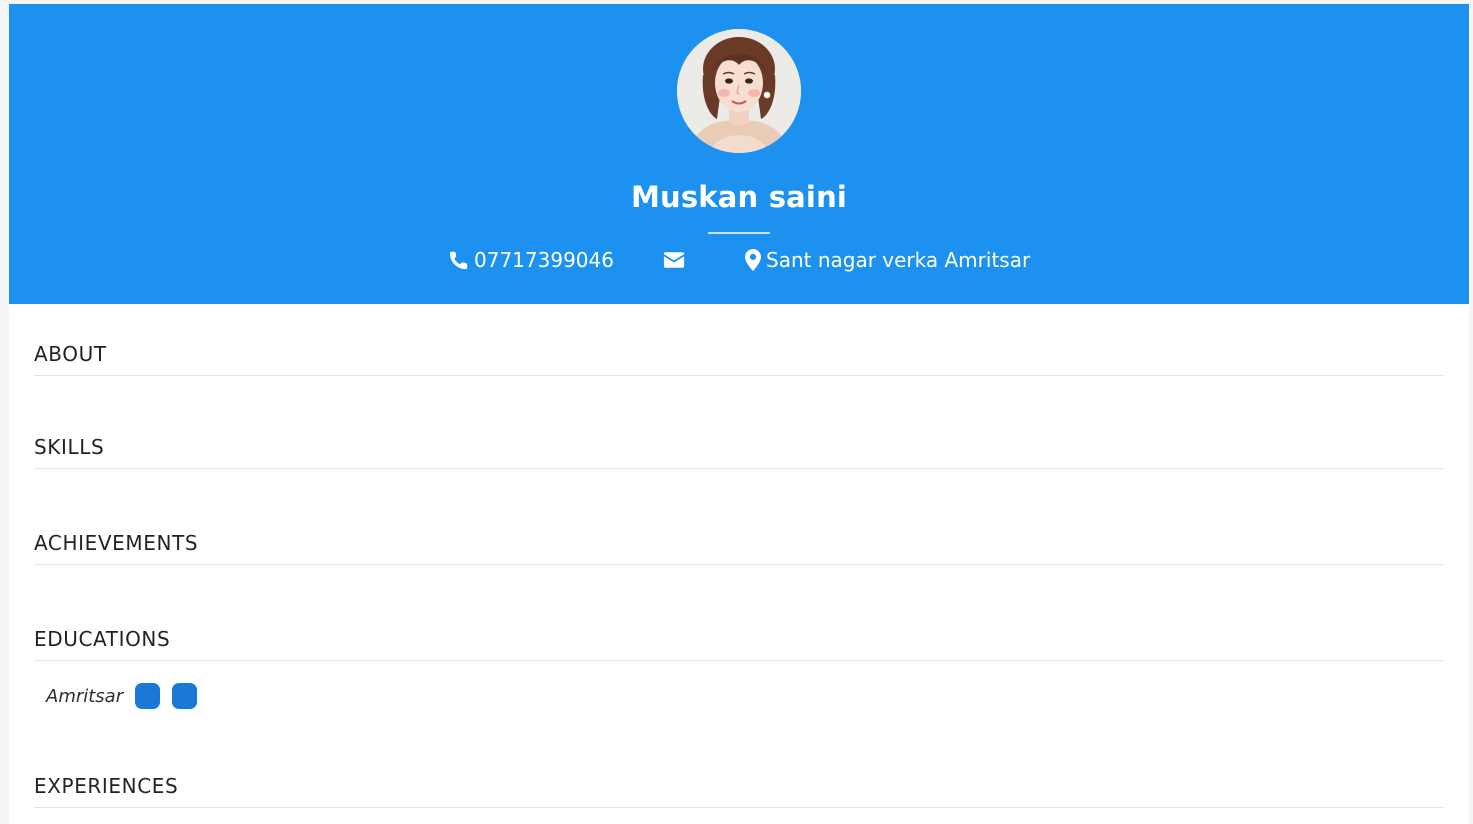 The height and width of the screenshot is (824, 1473). Describe the element at coordinates (70, 354) in the screenshot. I see `section-title-about: ABOUT` at that location.